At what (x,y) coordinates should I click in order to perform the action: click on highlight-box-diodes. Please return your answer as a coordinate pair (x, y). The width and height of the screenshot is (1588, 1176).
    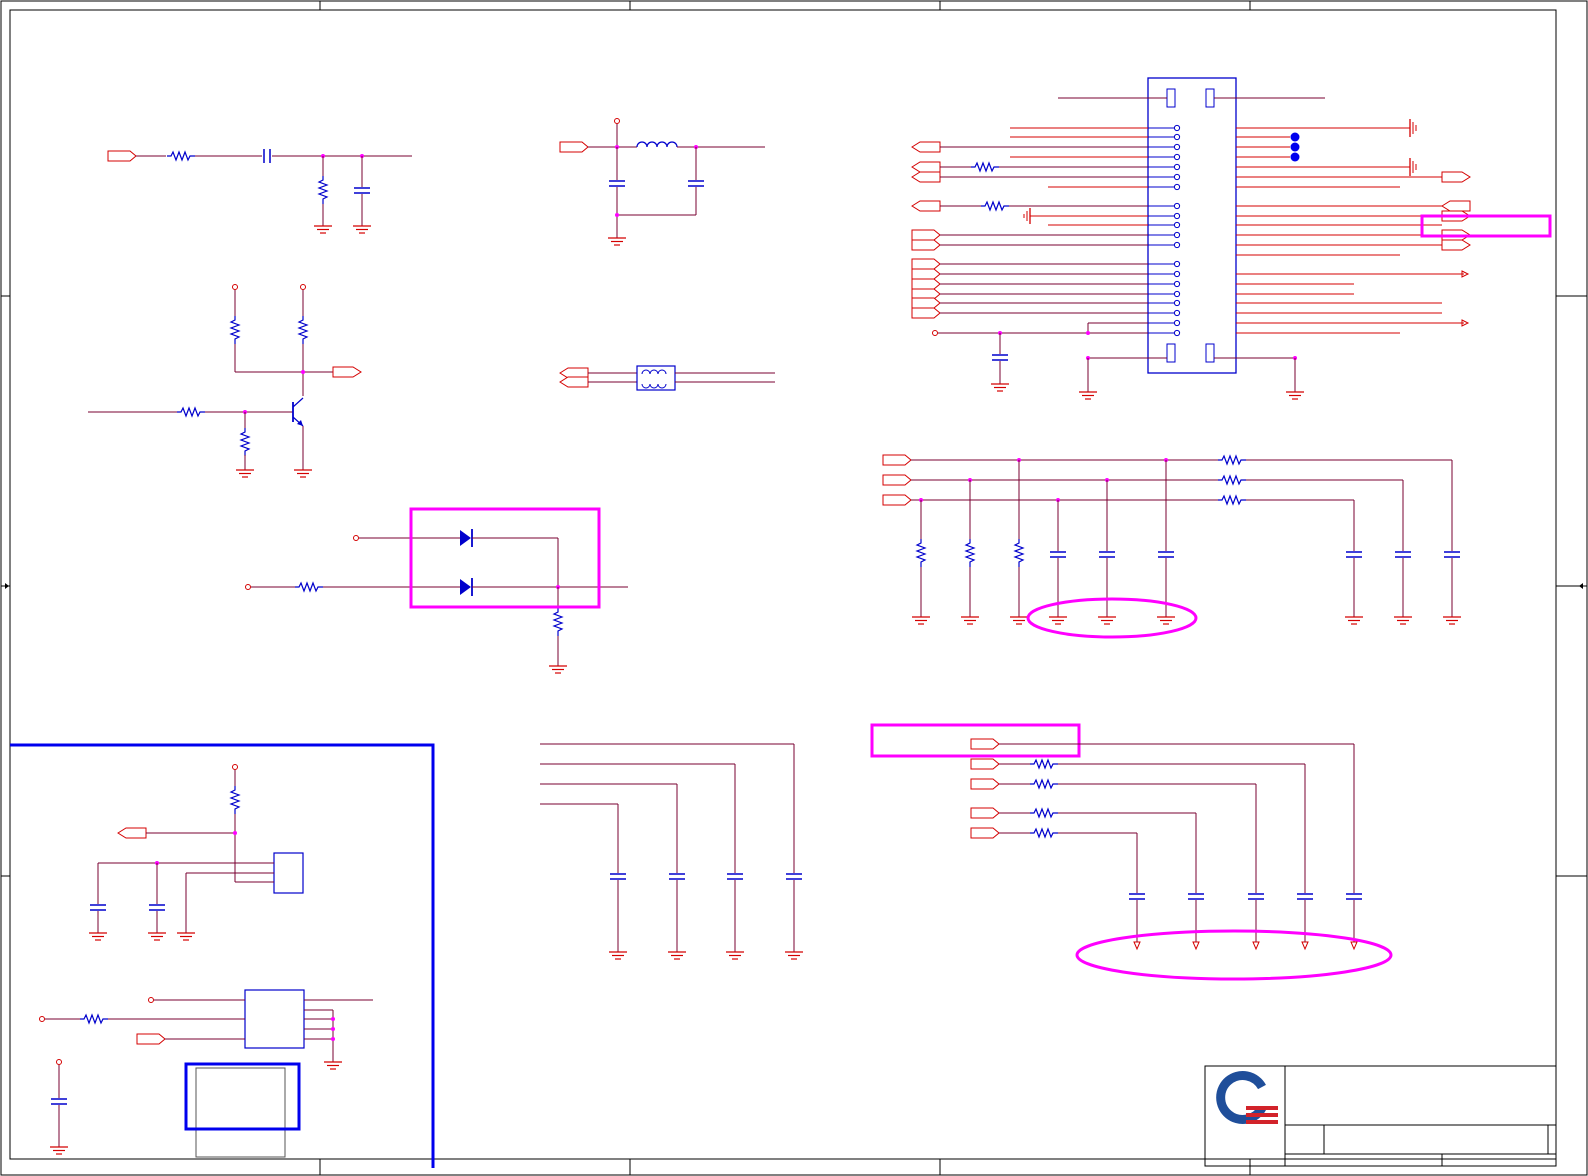
    Looking at the image, I should click on (505, 558).